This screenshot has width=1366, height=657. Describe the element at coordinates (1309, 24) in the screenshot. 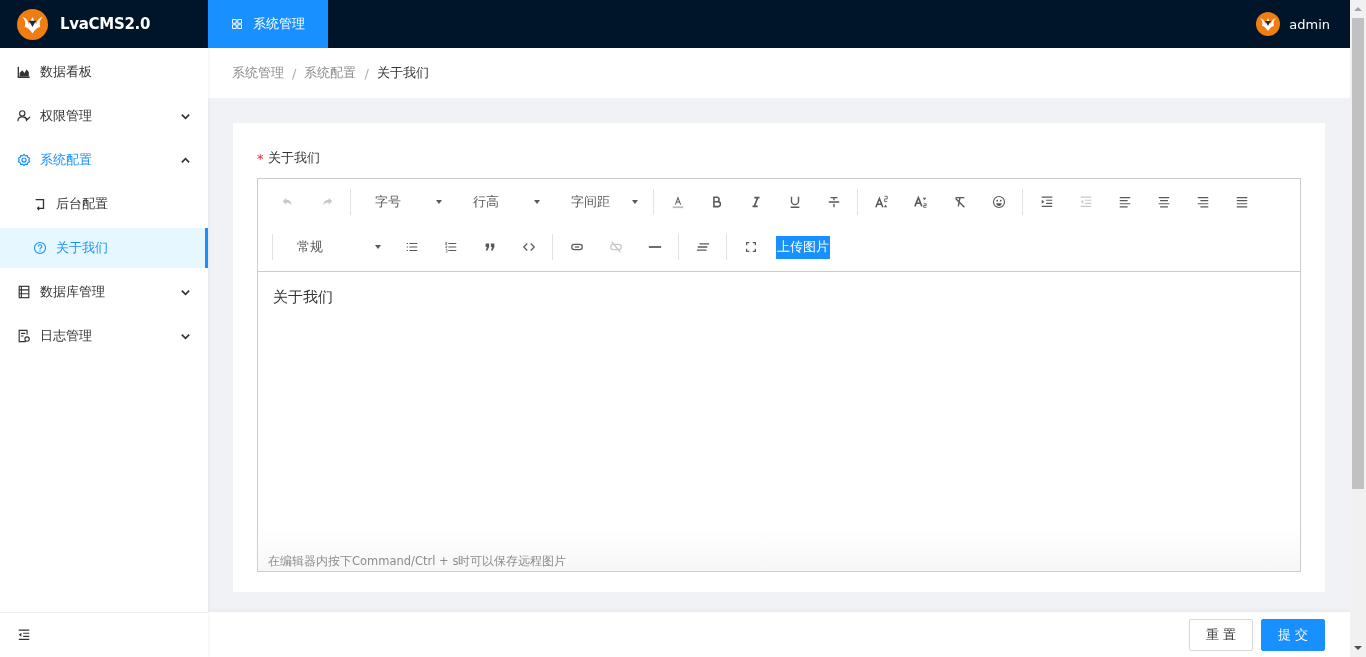

I see `user-name: admin` at that location.